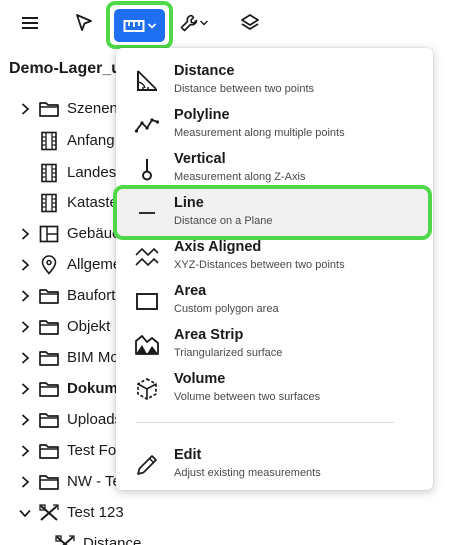 This screenshot has height=545, width=459. I want to click on volume-cube-icon, so click(147, 389).